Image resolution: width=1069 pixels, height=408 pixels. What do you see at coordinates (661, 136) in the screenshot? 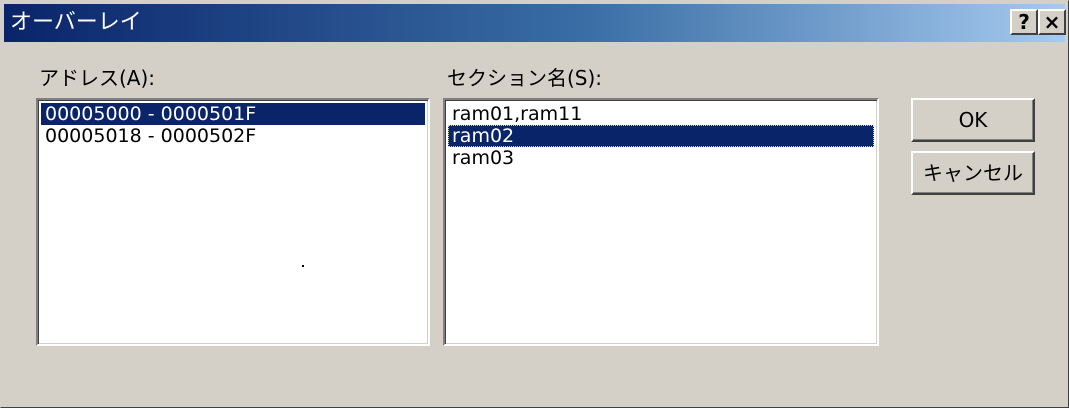
I see `list-item: ram02` at bounding box center [661, 136].